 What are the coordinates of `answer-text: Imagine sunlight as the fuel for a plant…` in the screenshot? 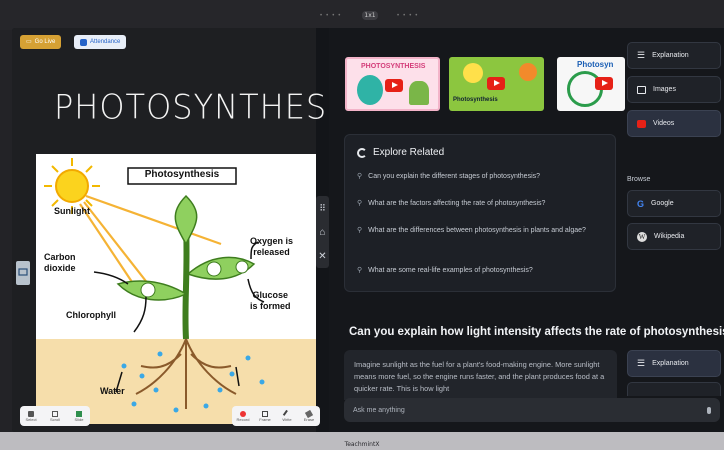 It's located at (480, 375).